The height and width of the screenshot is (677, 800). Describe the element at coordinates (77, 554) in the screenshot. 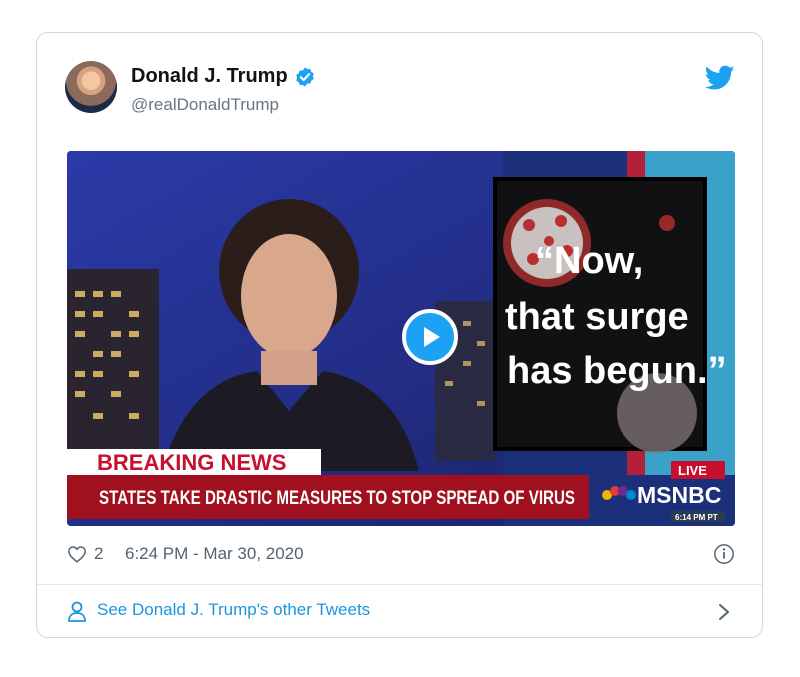

I see `heart-icon` at that location.